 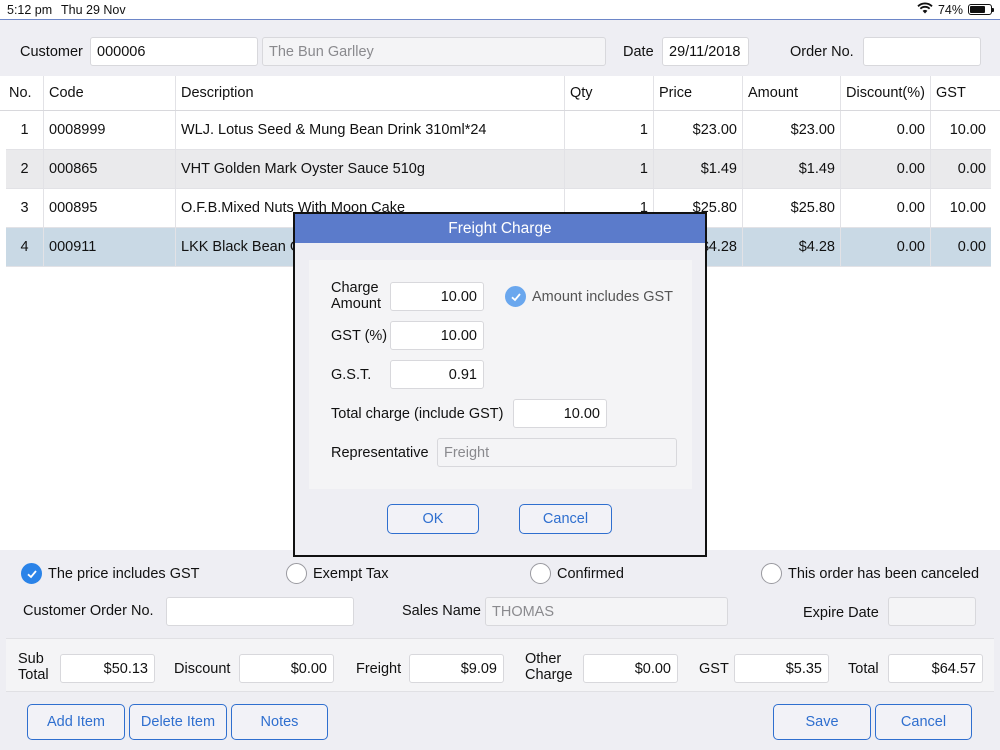 What do you see at coordinates (370, 93) in the screenshot?
I see `col-description: Description` at bounding box center [370, 93].